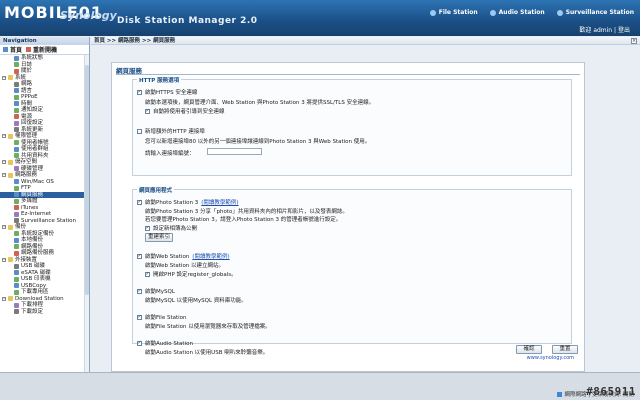  What do you see at coordinates (529, 349) in the screenshot?
I see `ok-button: 確認` at bounding box center [529, 349].